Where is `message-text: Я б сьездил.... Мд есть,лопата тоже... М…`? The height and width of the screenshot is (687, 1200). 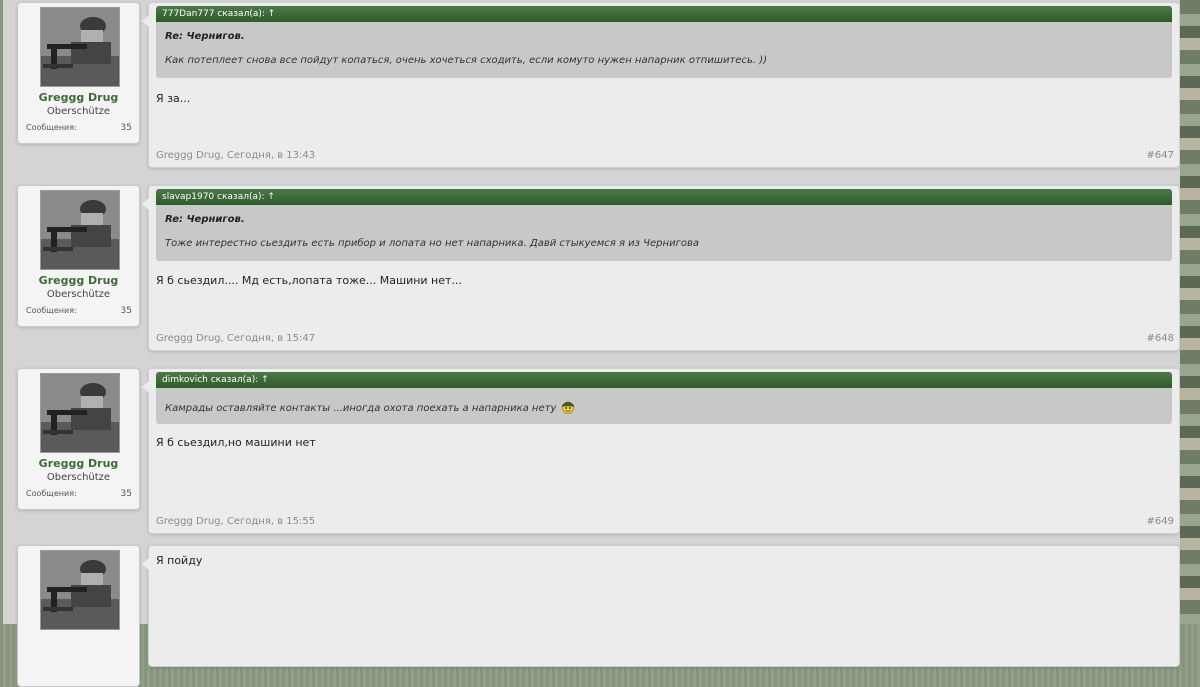
message-text: Я б сьездил.... Мд есть,лопата тоже... М… is located at coordinates (309, 280).